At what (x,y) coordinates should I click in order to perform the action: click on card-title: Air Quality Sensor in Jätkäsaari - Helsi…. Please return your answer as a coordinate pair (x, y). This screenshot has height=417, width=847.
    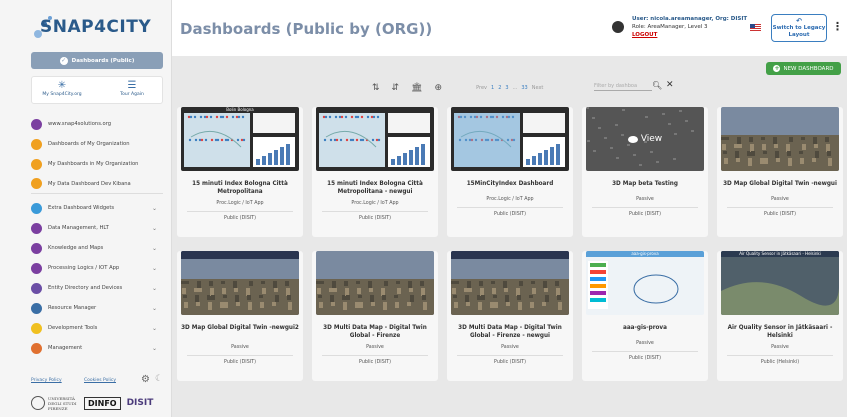
    Looking at the image, I should click on (780, 332).